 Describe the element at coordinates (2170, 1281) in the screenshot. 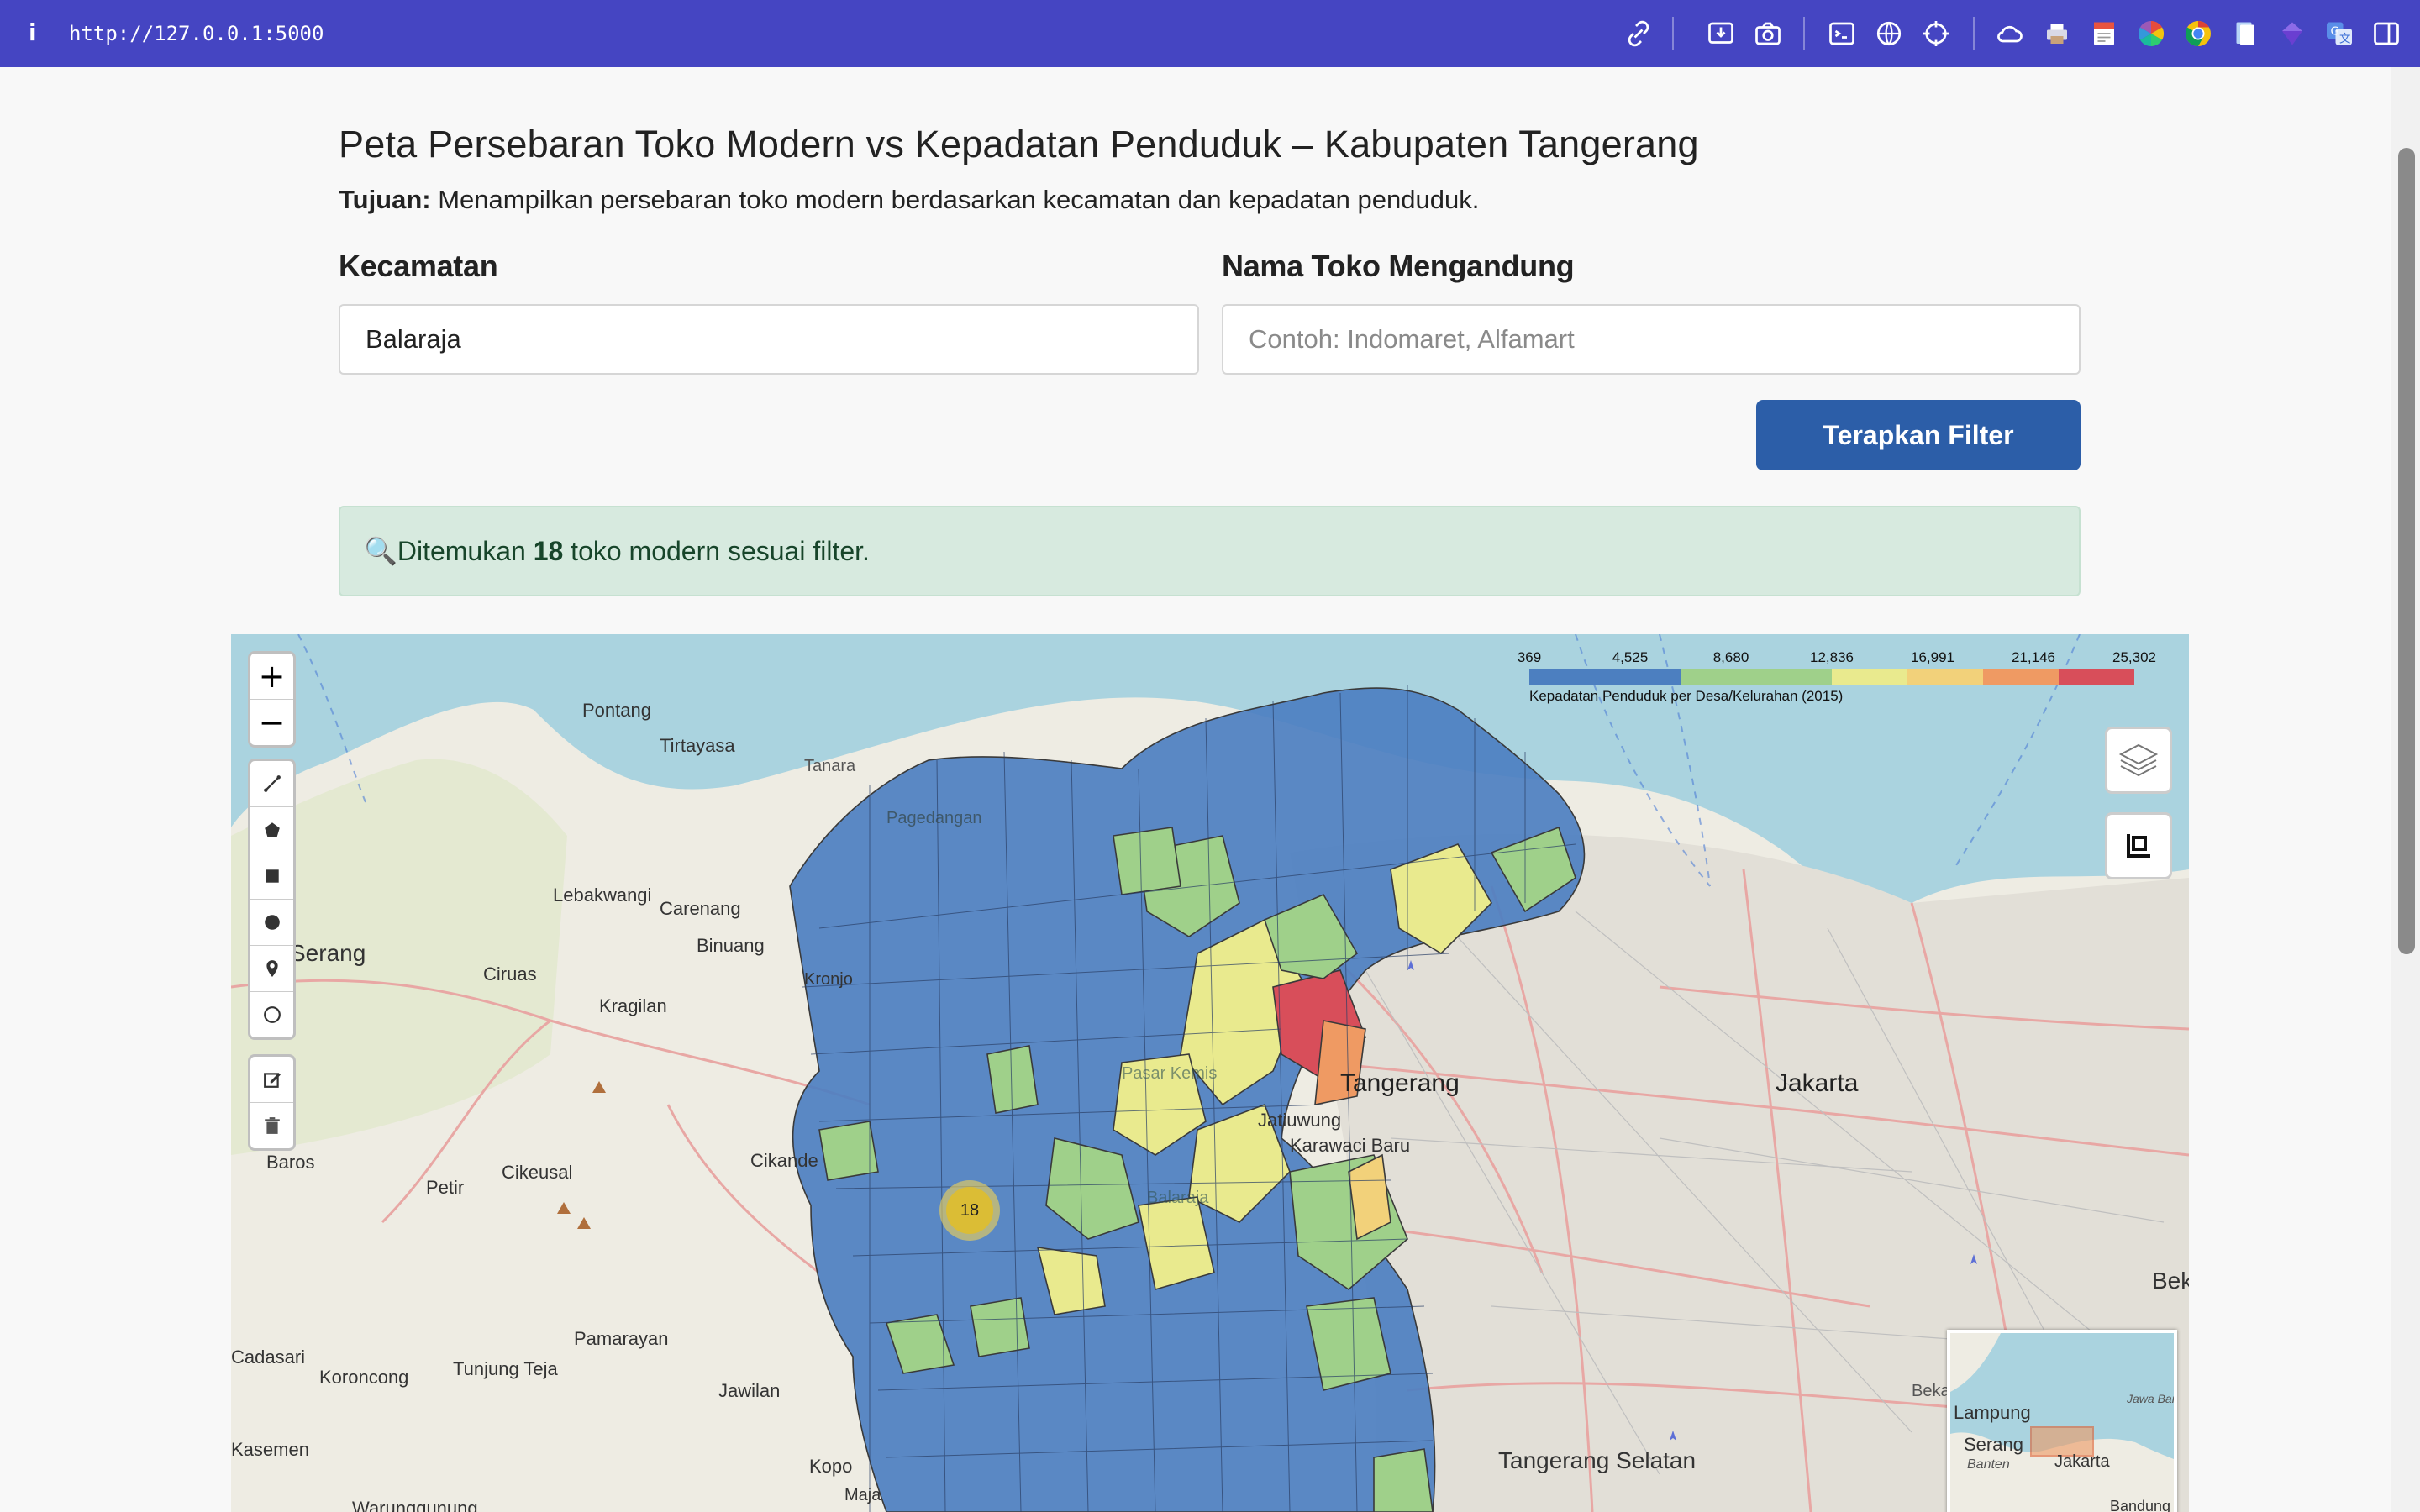

I see `place-label: Bek` at that location.